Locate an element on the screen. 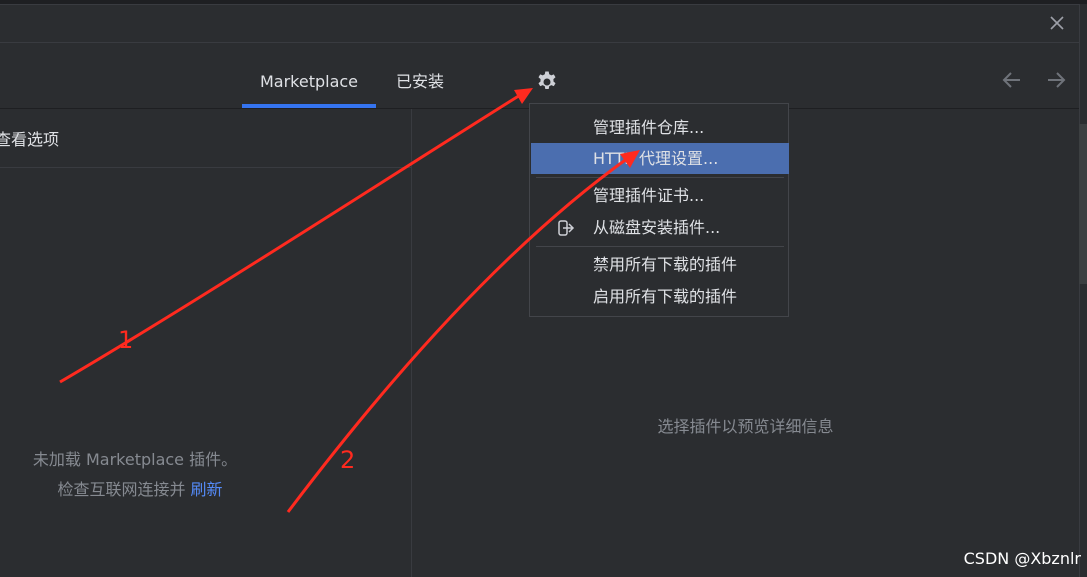 The width and height of the screenshot is (1087, 577). plugin-tab-bar: Marketplace 已安装 is located at coordinates (539, 76).